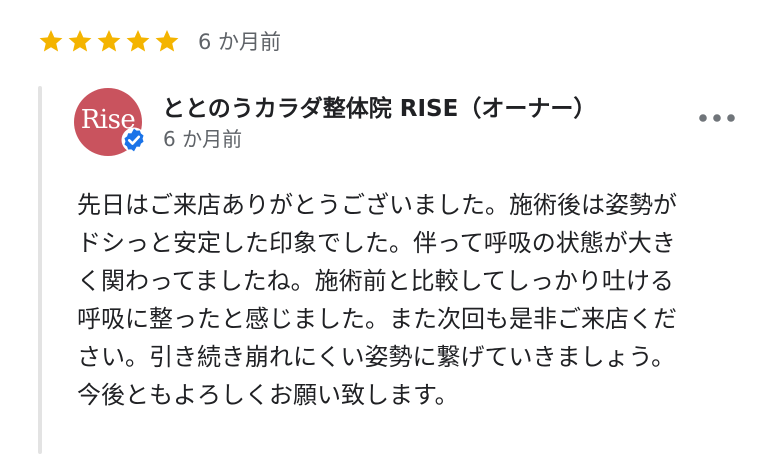 The width and height of the screenshot is (780, 475). I want to click on reply-line: さい。引き続き崩れにくい姿勢に繋げていきましょう。, so click(376, 357).